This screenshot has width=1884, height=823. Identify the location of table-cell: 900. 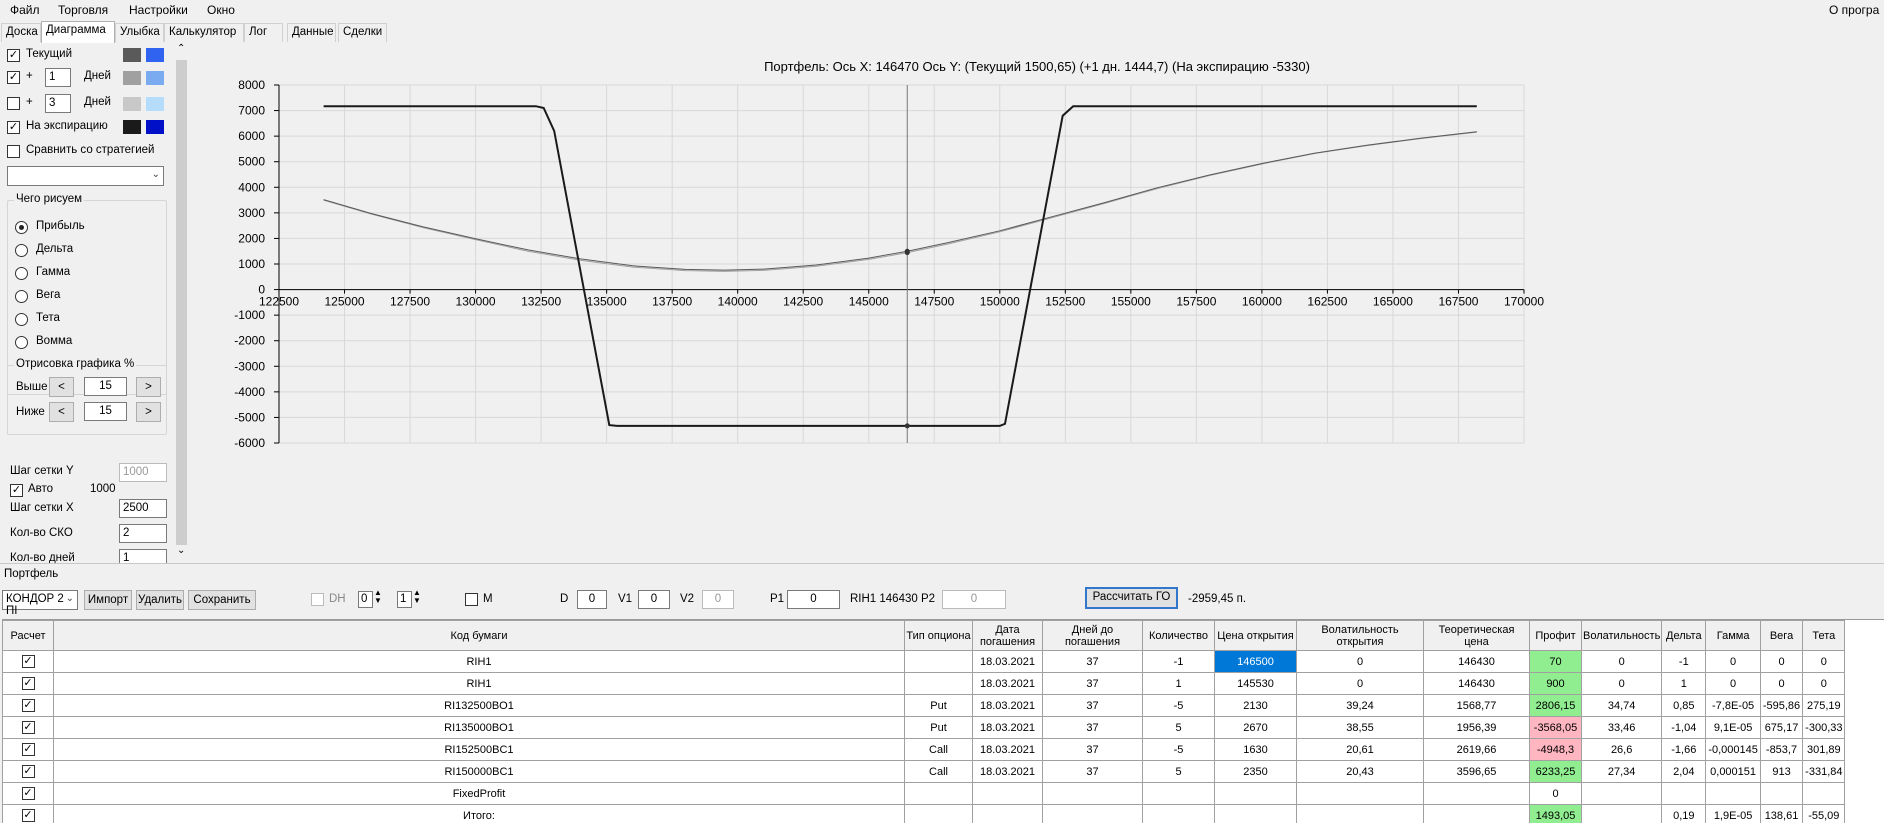
(1555, 683).